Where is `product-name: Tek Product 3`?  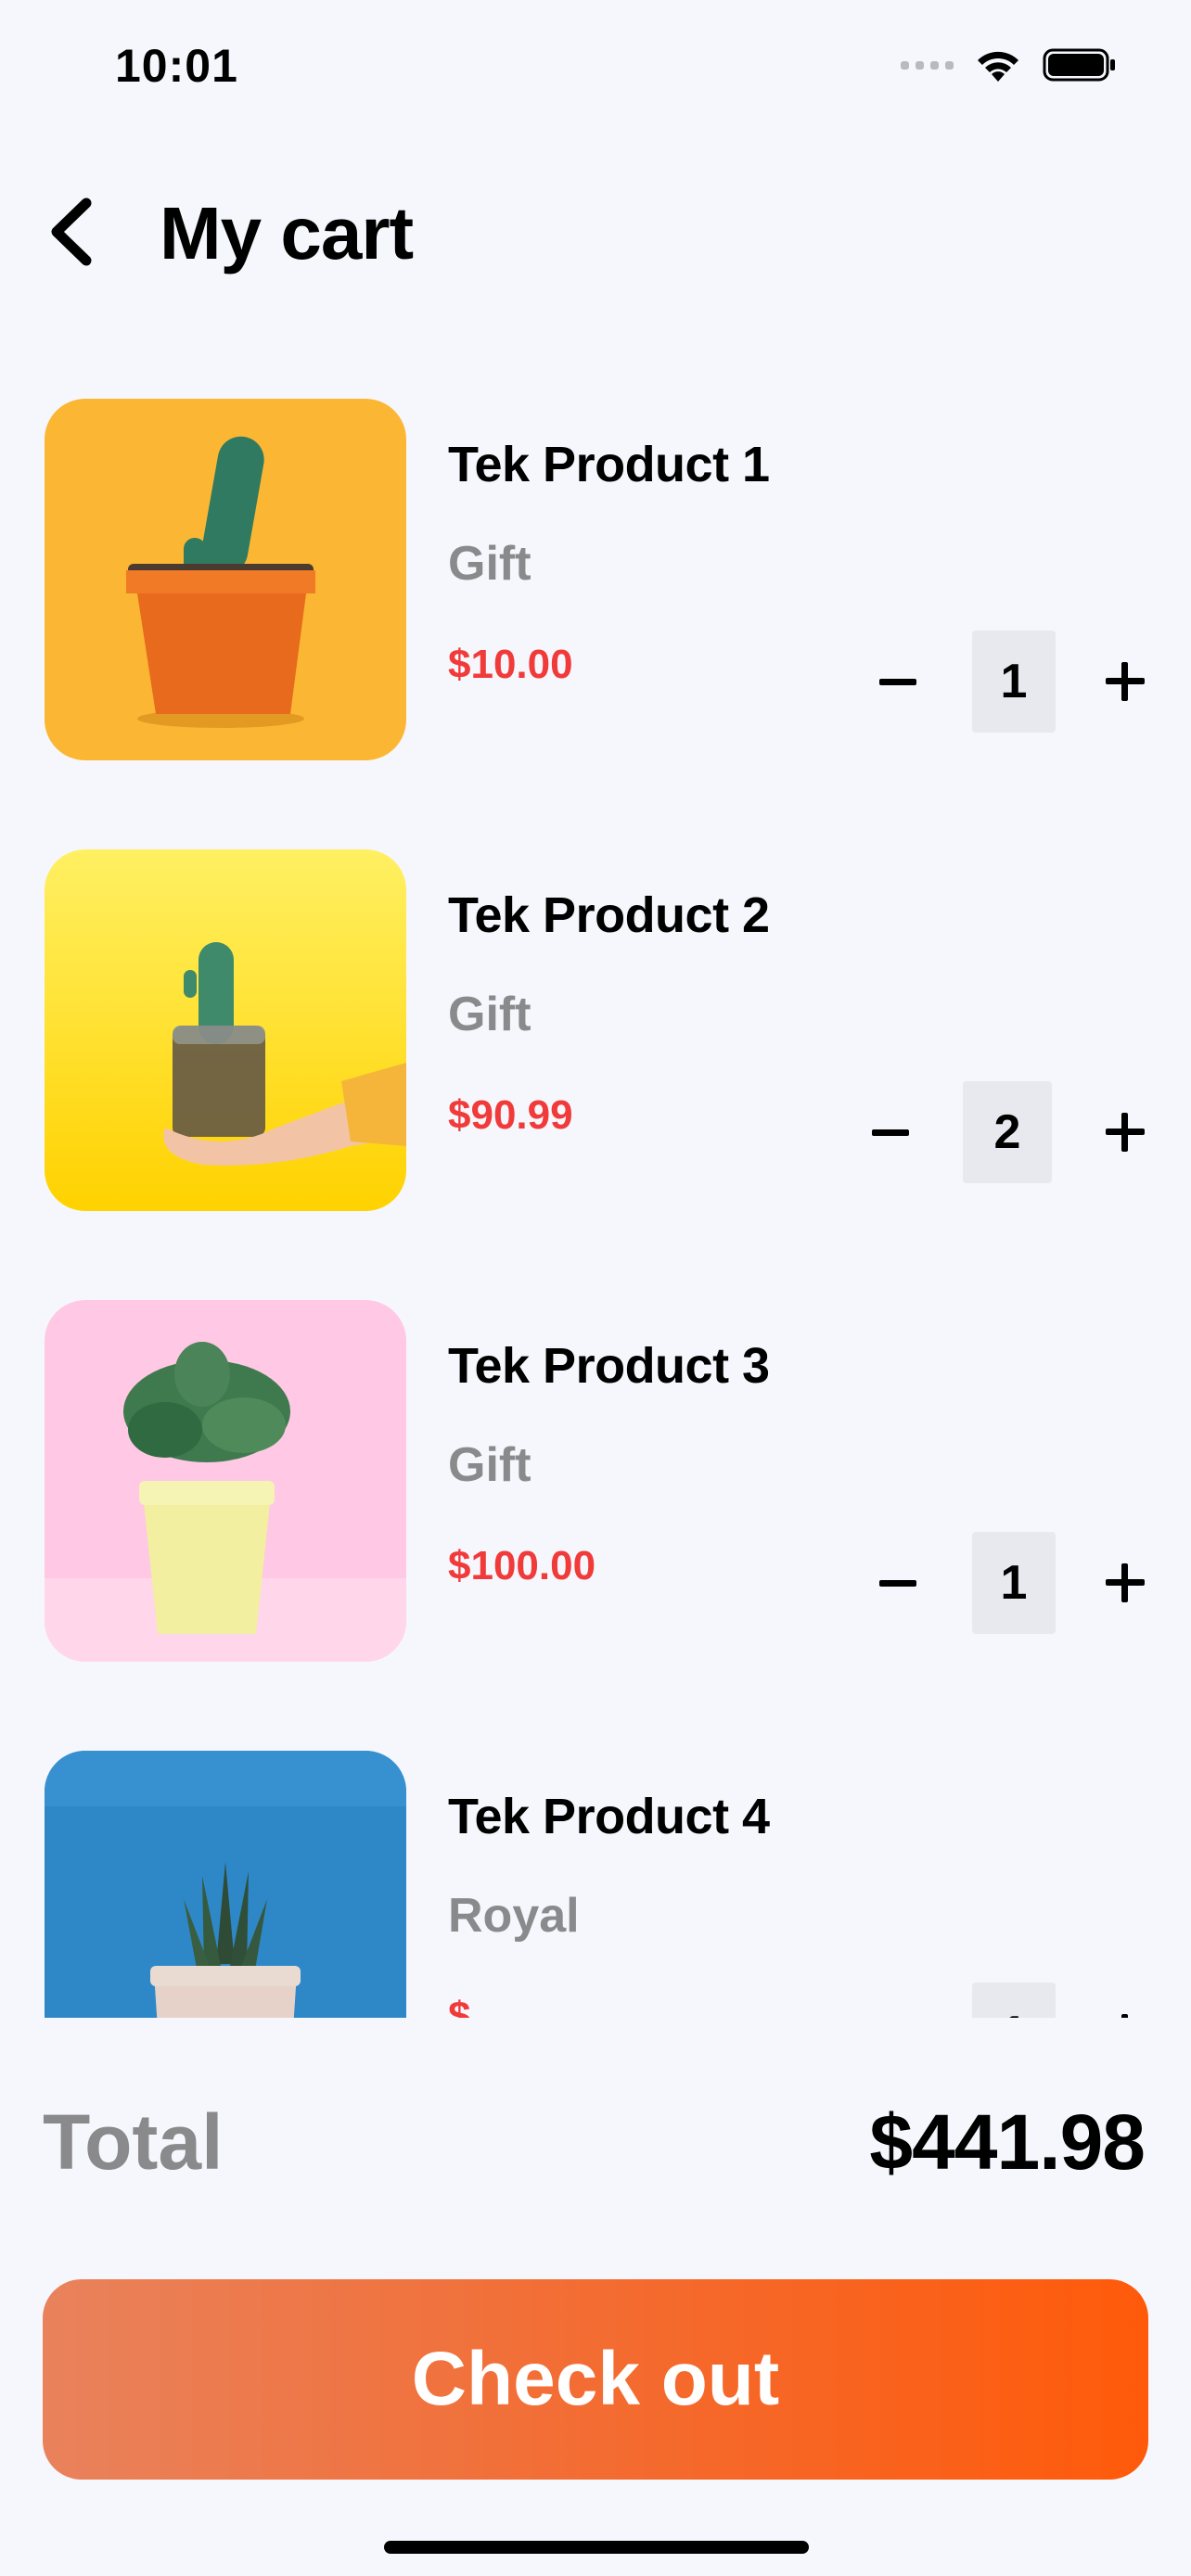 product-name: Tek Product 3 is located at coordinates (609, 1366).